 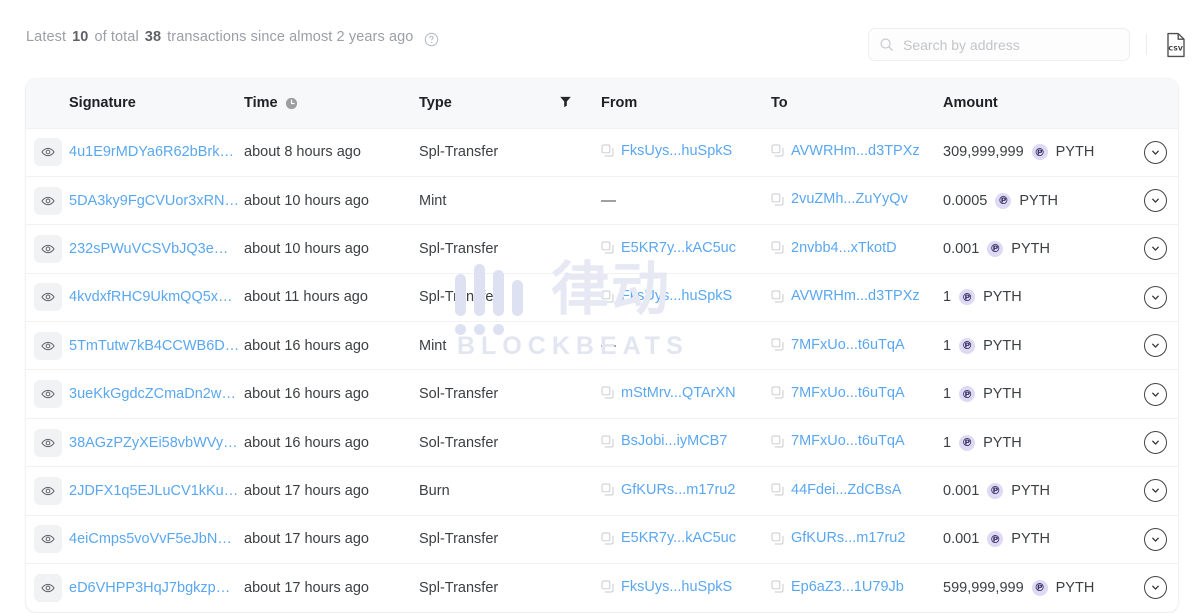 What do you see at coordinates (580, 103) in the screenshot?
I see `th-type-filter` at bounding box center [580, 103].